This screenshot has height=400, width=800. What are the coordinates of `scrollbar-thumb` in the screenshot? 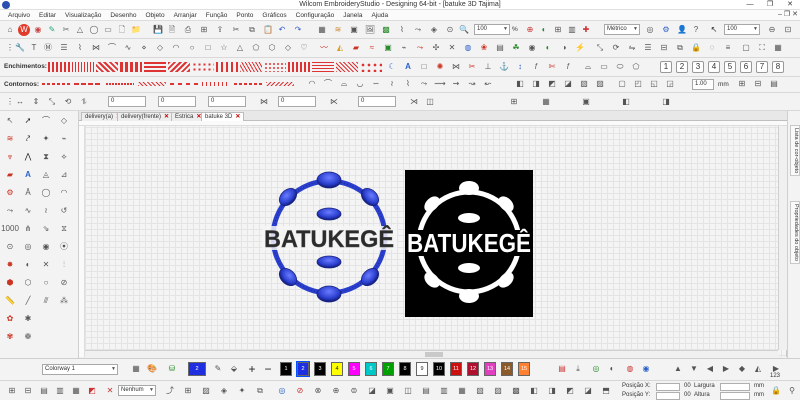 It's located at (434, 354).